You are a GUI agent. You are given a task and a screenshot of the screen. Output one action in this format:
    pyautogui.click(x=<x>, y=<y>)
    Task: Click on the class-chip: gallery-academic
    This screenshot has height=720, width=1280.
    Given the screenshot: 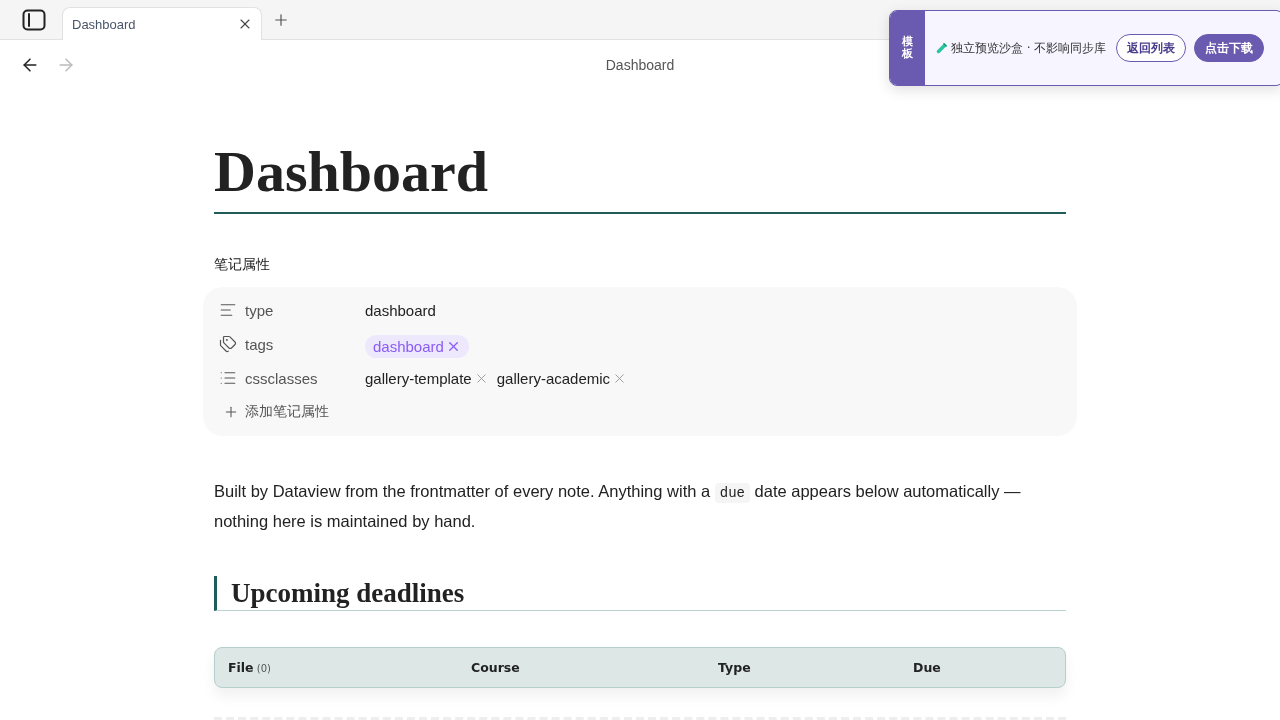 What is the action you would take?
    pyautogui.click(x=566, y=378)
    